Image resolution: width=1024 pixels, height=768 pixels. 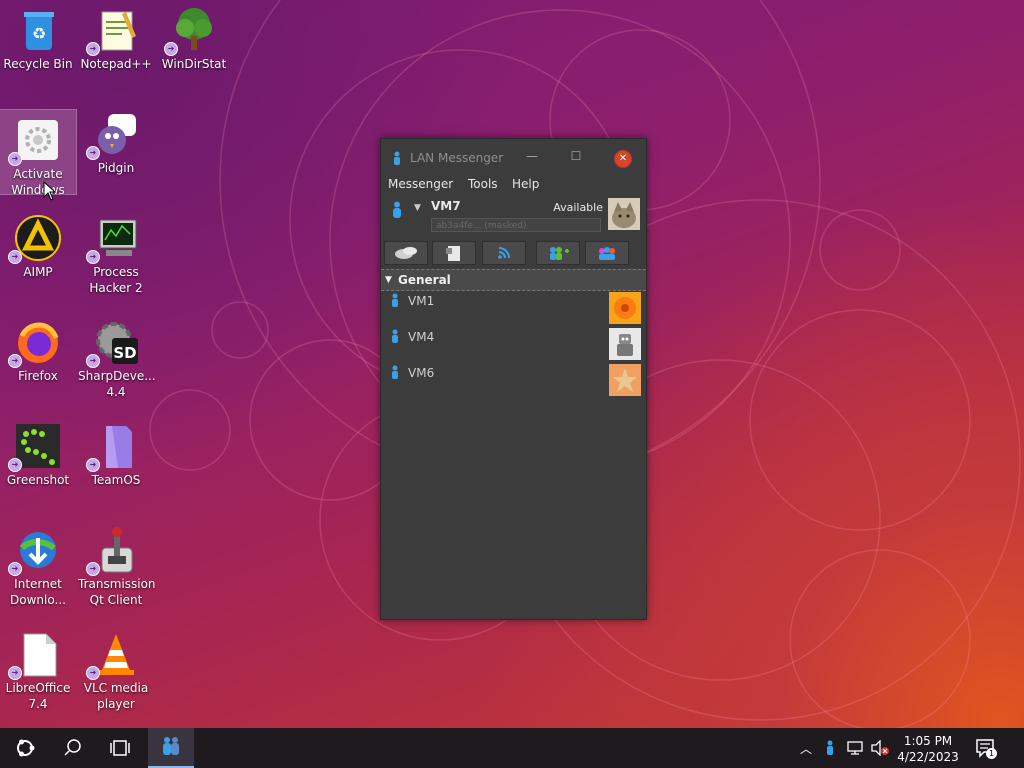 What do you see at coordinates (113, 135) in the screenshot?
I see `pidgin-bird-icon: ➜` at bounding box center [113, 135].